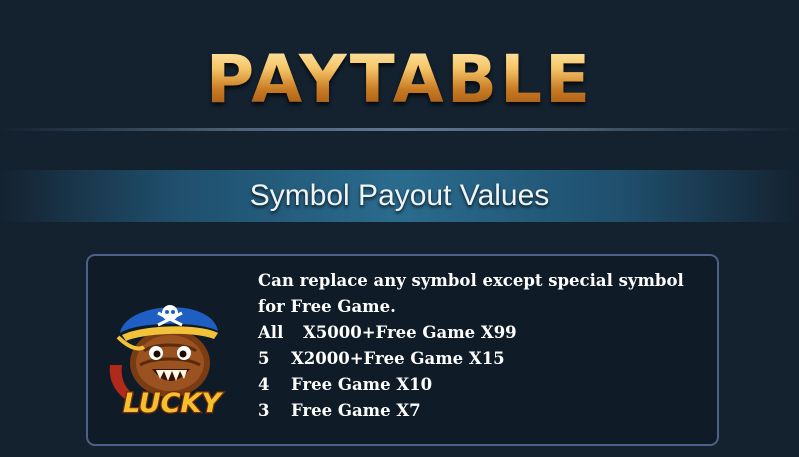  I want to click on payout-row-5: 5 X2000+Free Game X15, so click(483, 359).